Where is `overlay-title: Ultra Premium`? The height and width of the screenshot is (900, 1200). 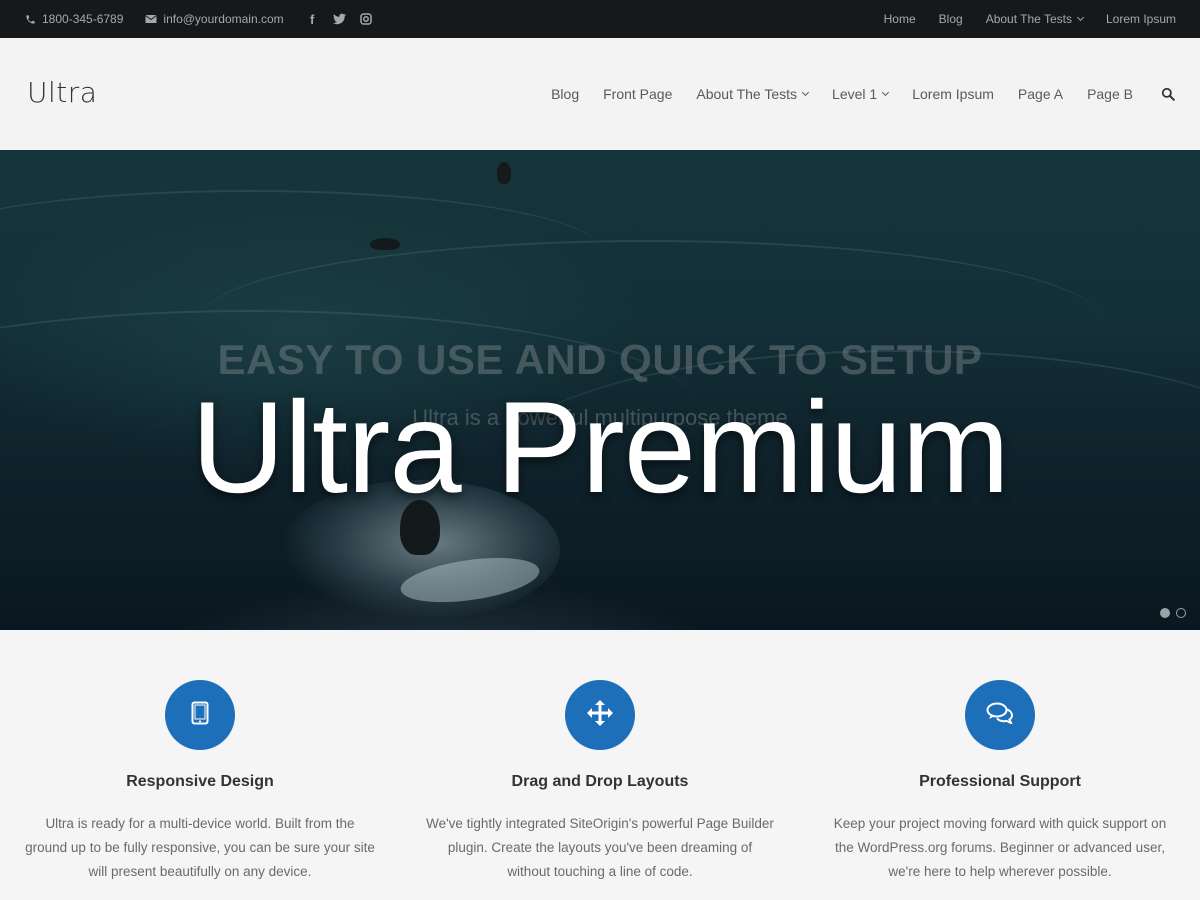 overlay-title: Ultra Premium is located at coordinates (600, 447).